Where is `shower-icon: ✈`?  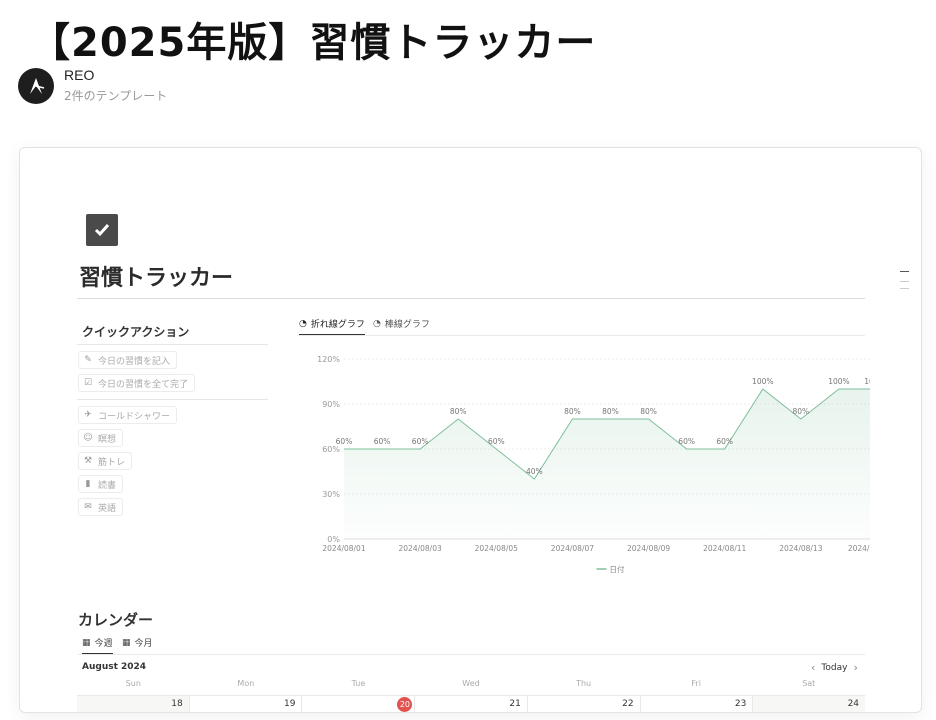 shower-icon: ✈ is located at coordinates (88, 415).